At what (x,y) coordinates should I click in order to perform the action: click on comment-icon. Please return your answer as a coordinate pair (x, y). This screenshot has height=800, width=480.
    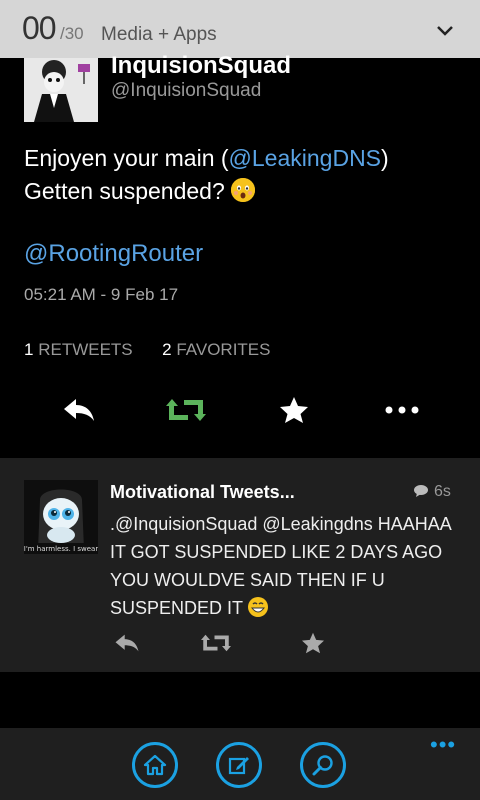
    Looking at the image, I should click on (421, 491).